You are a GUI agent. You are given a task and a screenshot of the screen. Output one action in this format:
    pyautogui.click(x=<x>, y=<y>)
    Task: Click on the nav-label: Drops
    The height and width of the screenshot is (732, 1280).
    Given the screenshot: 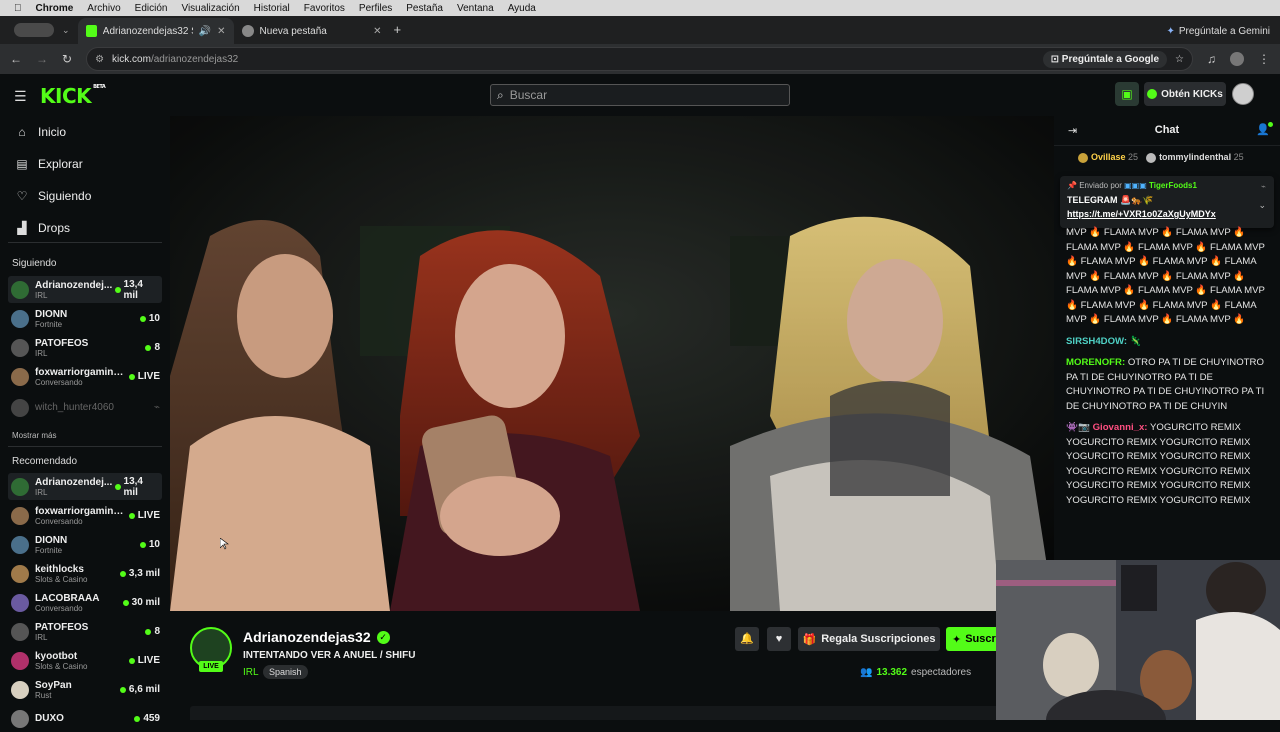 What is the action you would take?
    pyautogui.click(x=54, y=228)
    